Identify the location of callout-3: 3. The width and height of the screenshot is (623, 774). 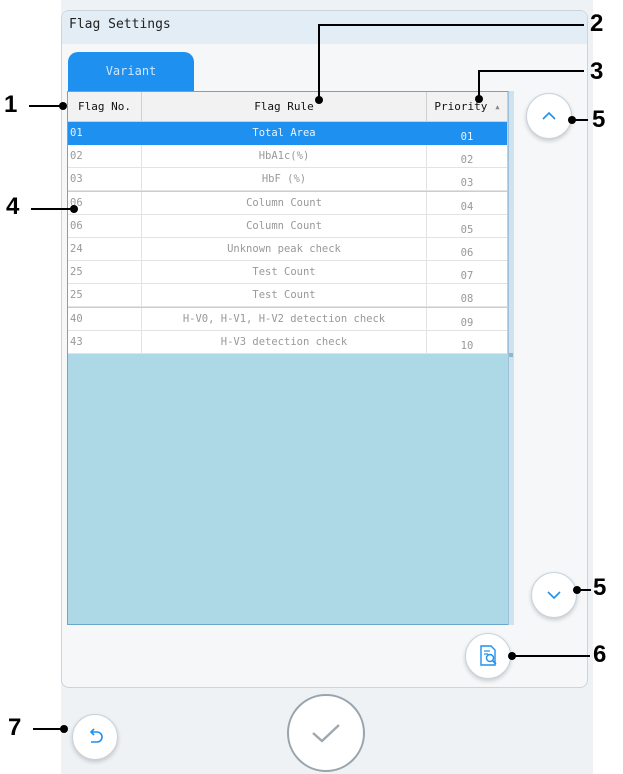
(597, 71).